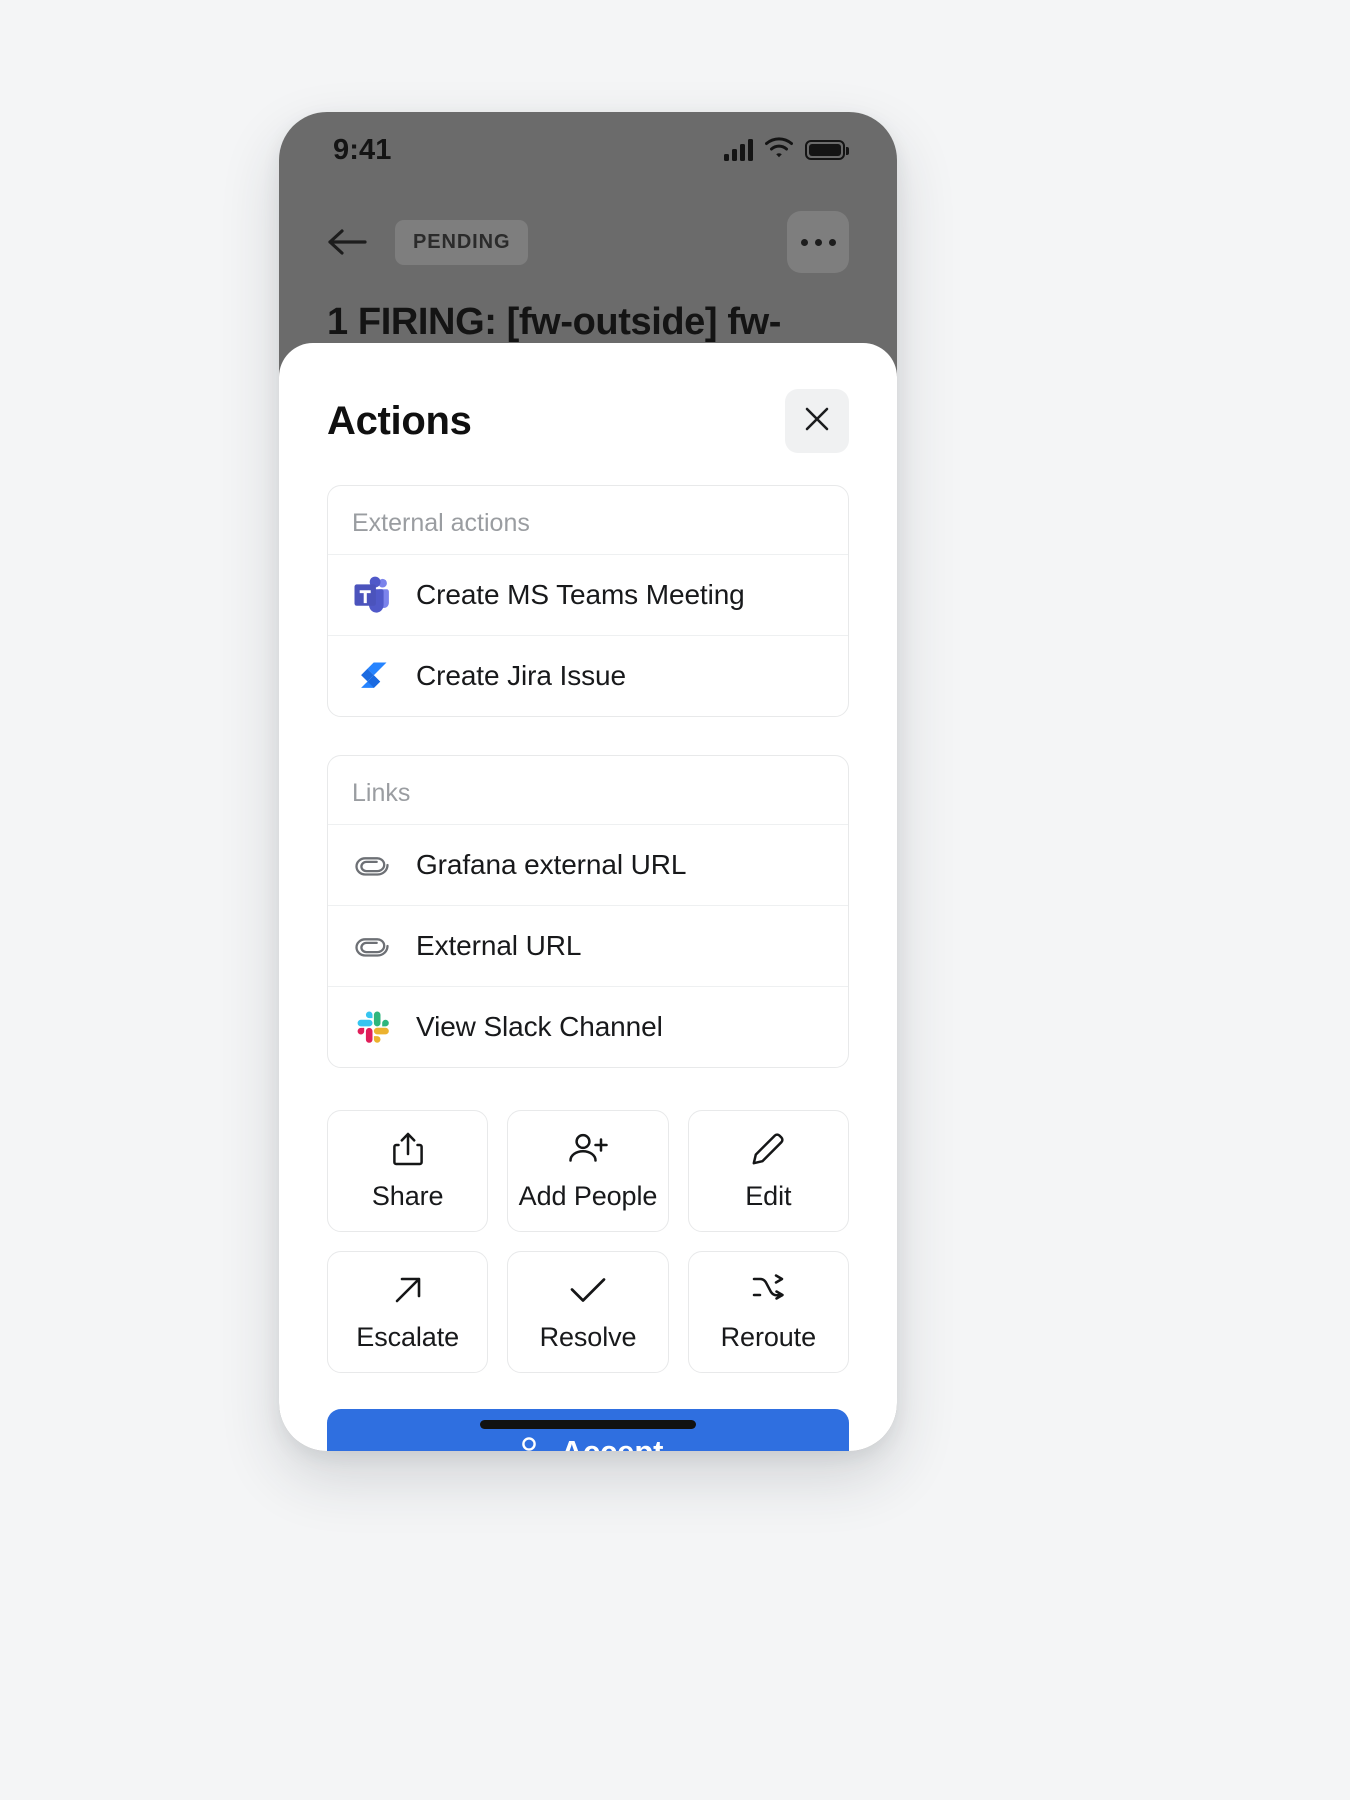 The height and width of the screenshot is (1800, 1350). I want to click on external-action-create-jira-issue: Create Jira Issue, so click(588, 675).